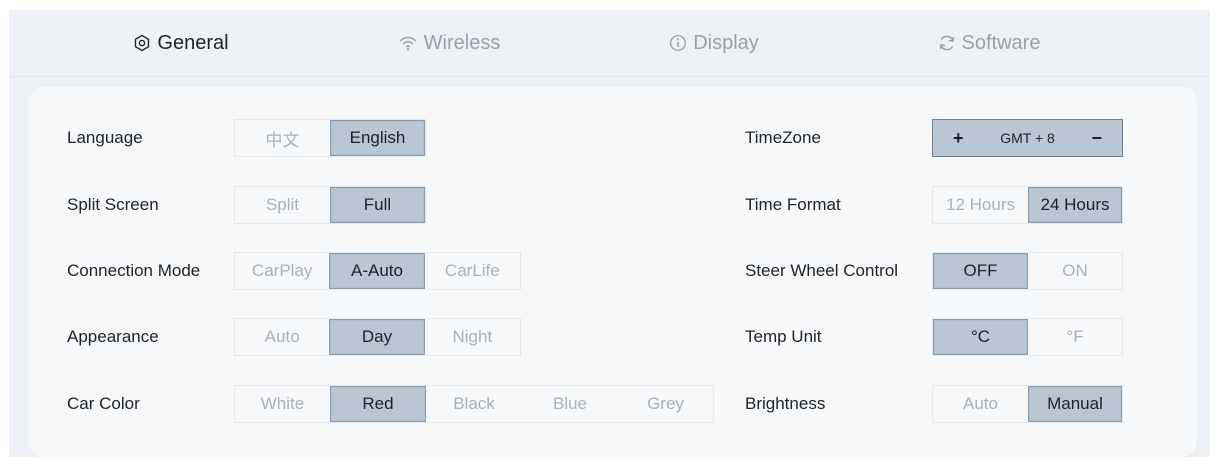 The image size is (1215, 463). I want to click on brightness-label: Brightness, so click(785, 403).